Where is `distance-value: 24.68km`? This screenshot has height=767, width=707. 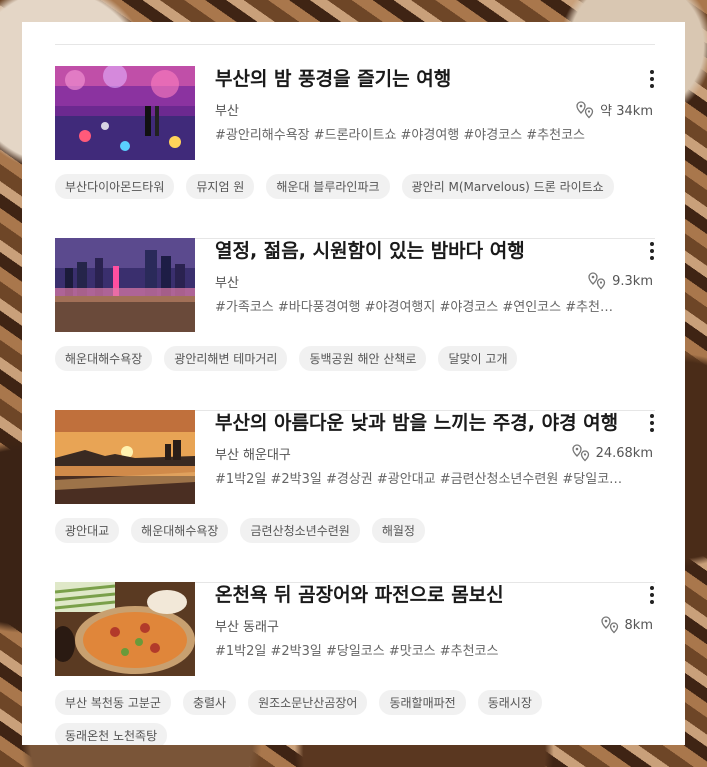 distance-value: 24.68km is located at coordinates (624, 453).